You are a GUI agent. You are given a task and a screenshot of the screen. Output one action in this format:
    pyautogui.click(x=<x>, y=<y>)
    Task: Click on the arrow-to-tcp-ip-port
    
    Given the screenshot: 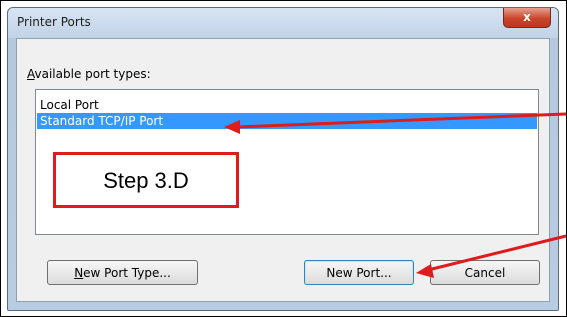 What is the action you would take?
    pyautogui.click(x=401, y=120)
    